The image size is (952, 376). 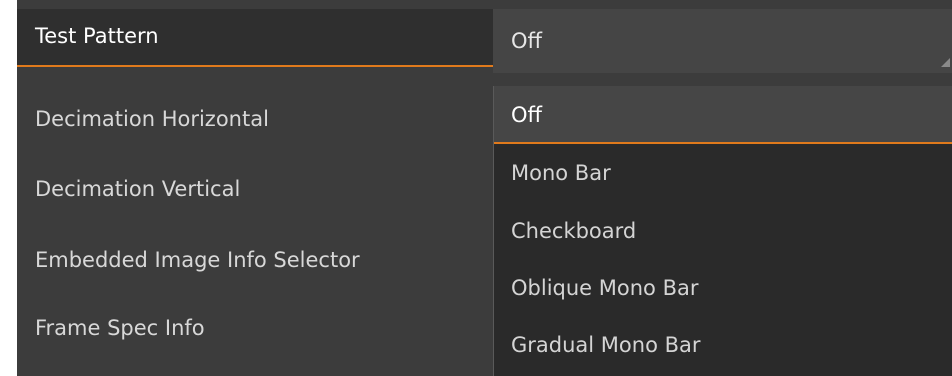 What do you see at coordinates (97, 36) in the screenshot?
I see `property-label-test-pattern: Test Pattern` at bounding box center [97, 36].